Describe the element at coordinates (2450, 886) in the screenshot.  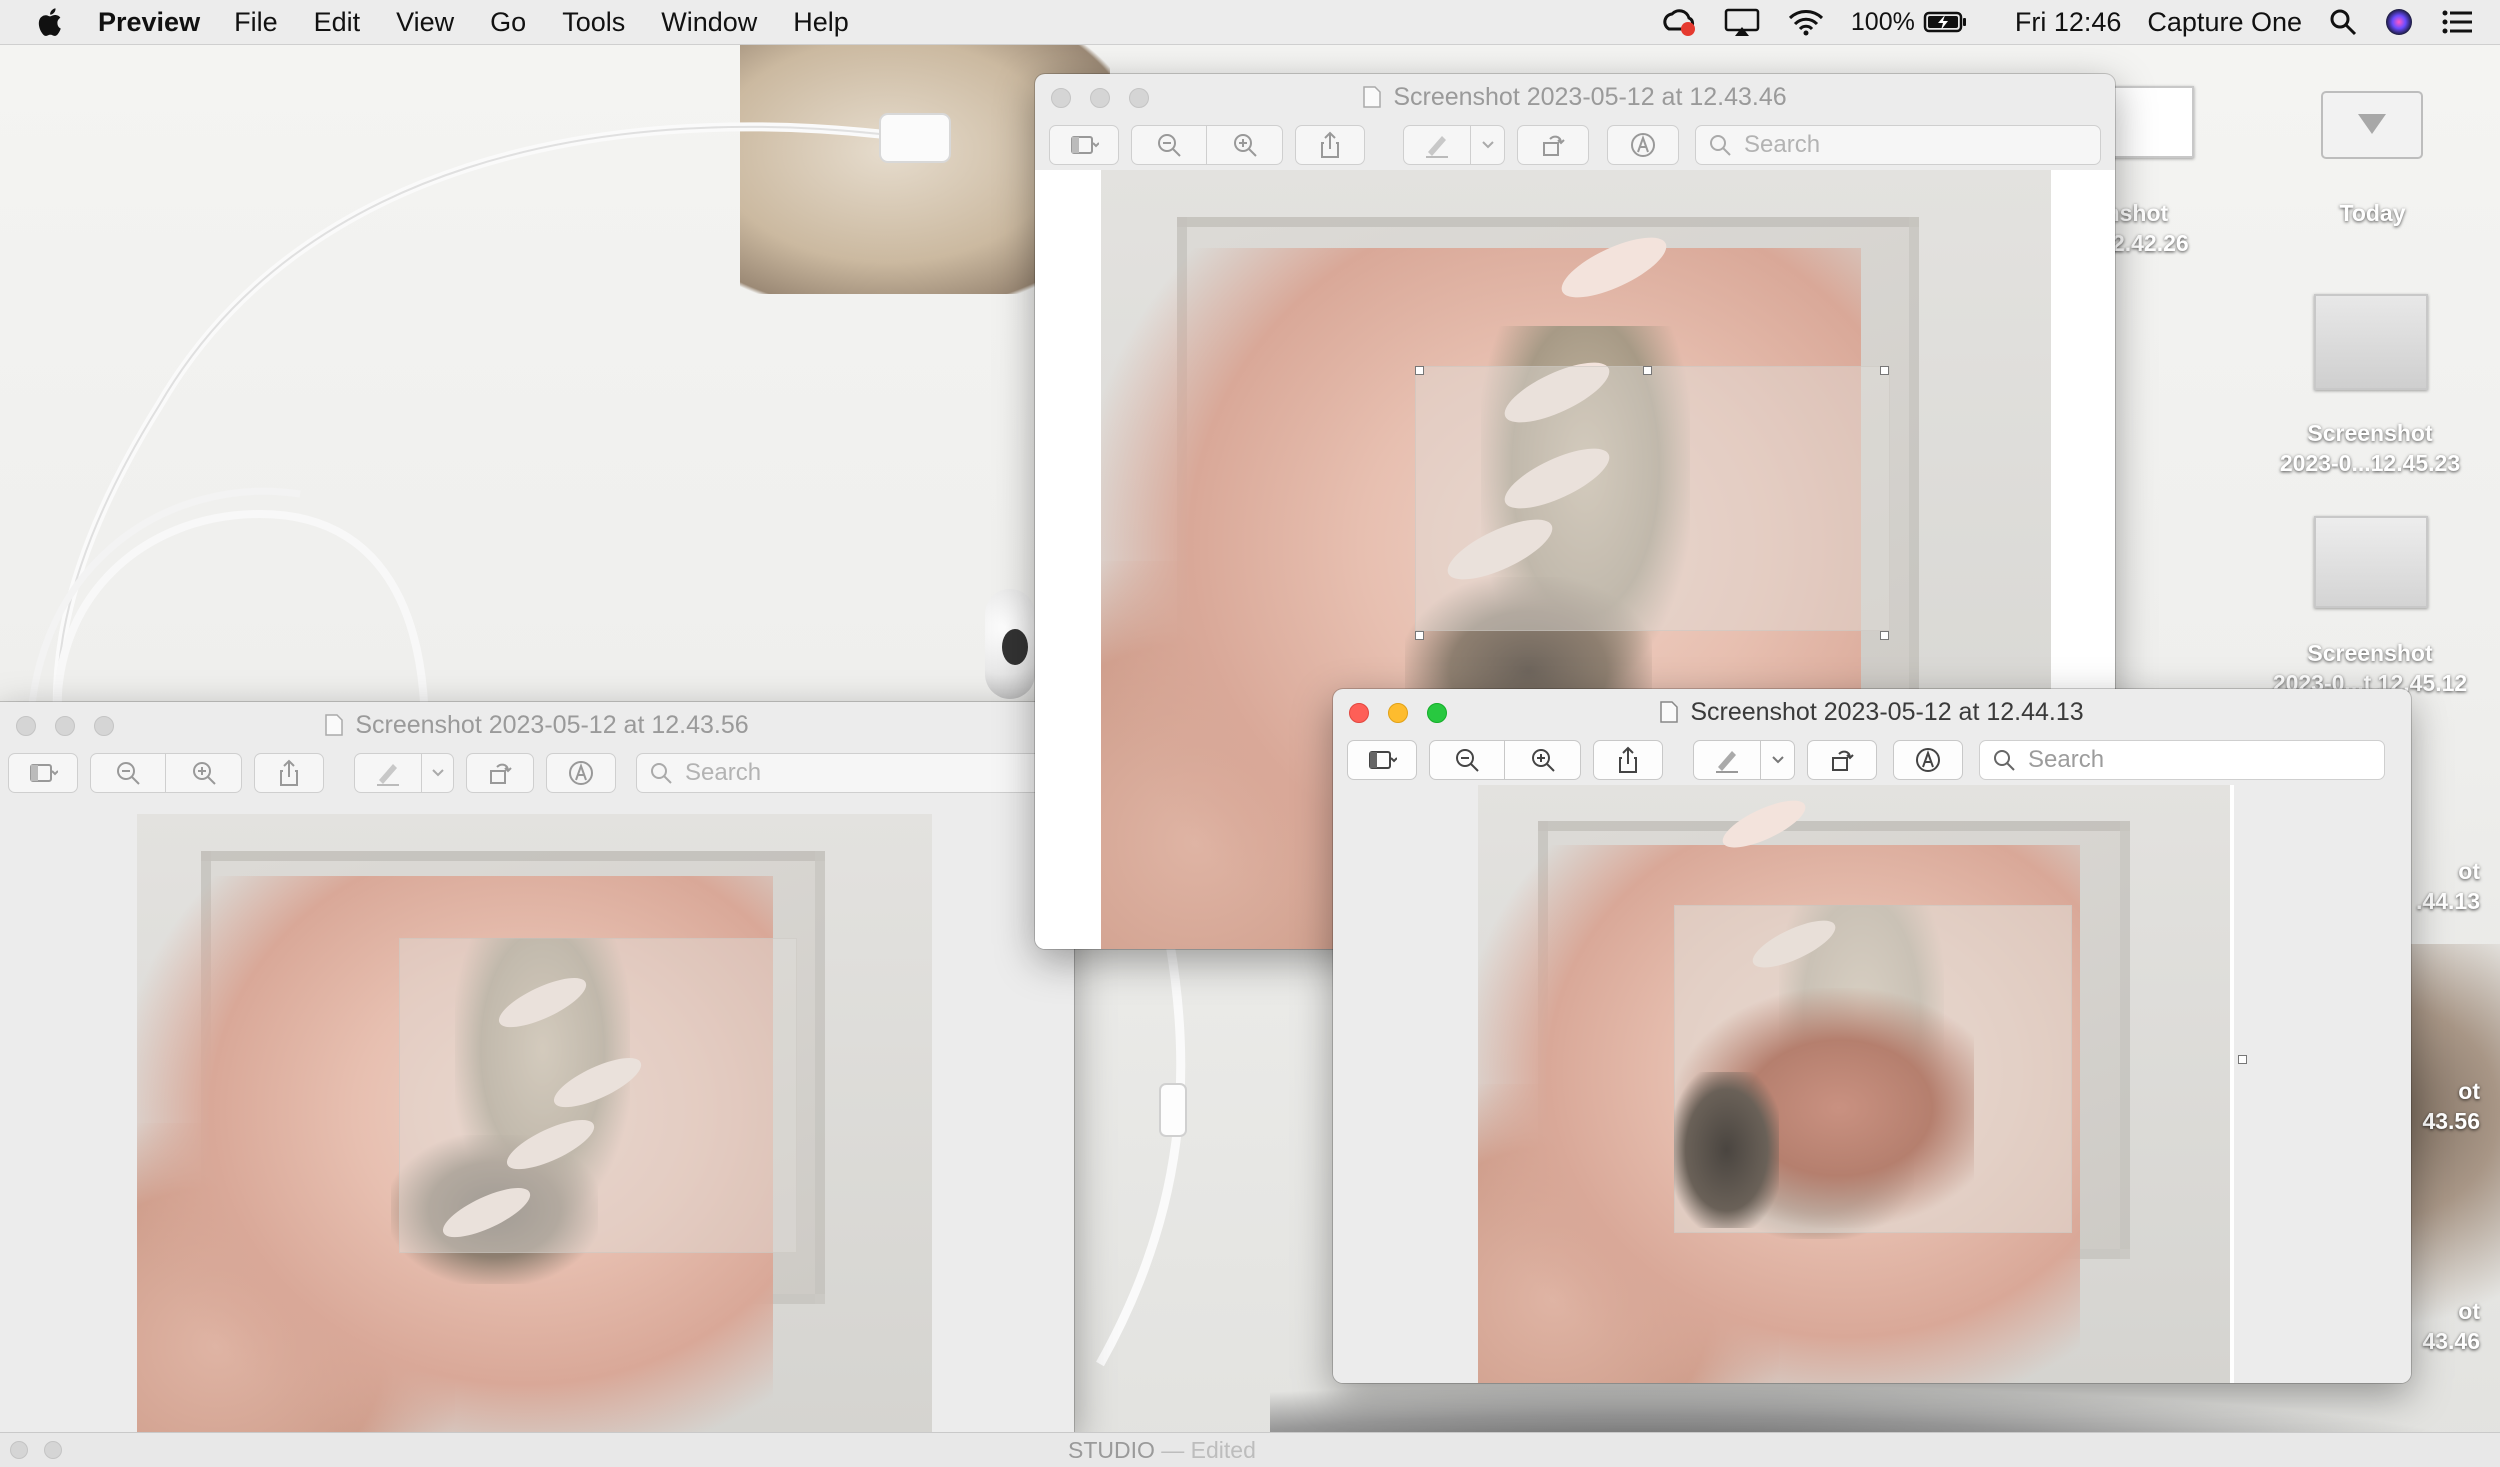
I see `desktop-icon-label: ot .44.13` at that location.